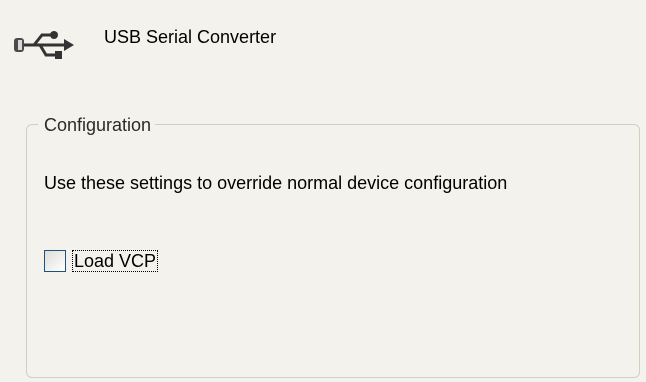 The image size is (646, 382). What do you see at coordinates (97, 125) in the screenshot?
I see `configuration-legend: Configuration` at bounding box center [97, 125].